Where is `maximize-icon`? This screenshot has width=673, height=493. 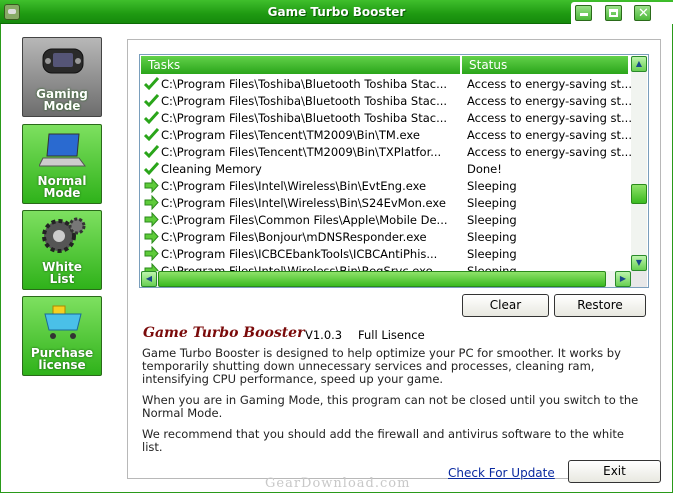 maximize-icon is located at coordinates (613, 13).